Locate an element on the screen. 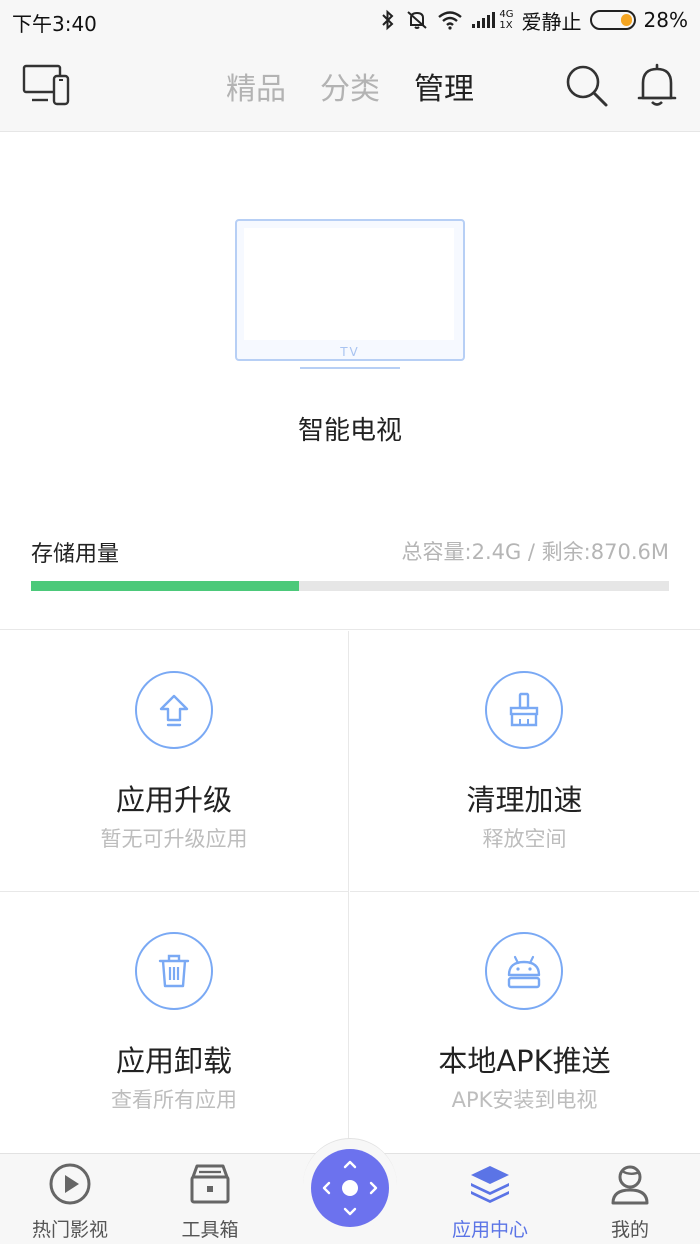 The width and height of the screenshot is (700, 1244). bluetooth-icon is located at coordinates (388, 20).